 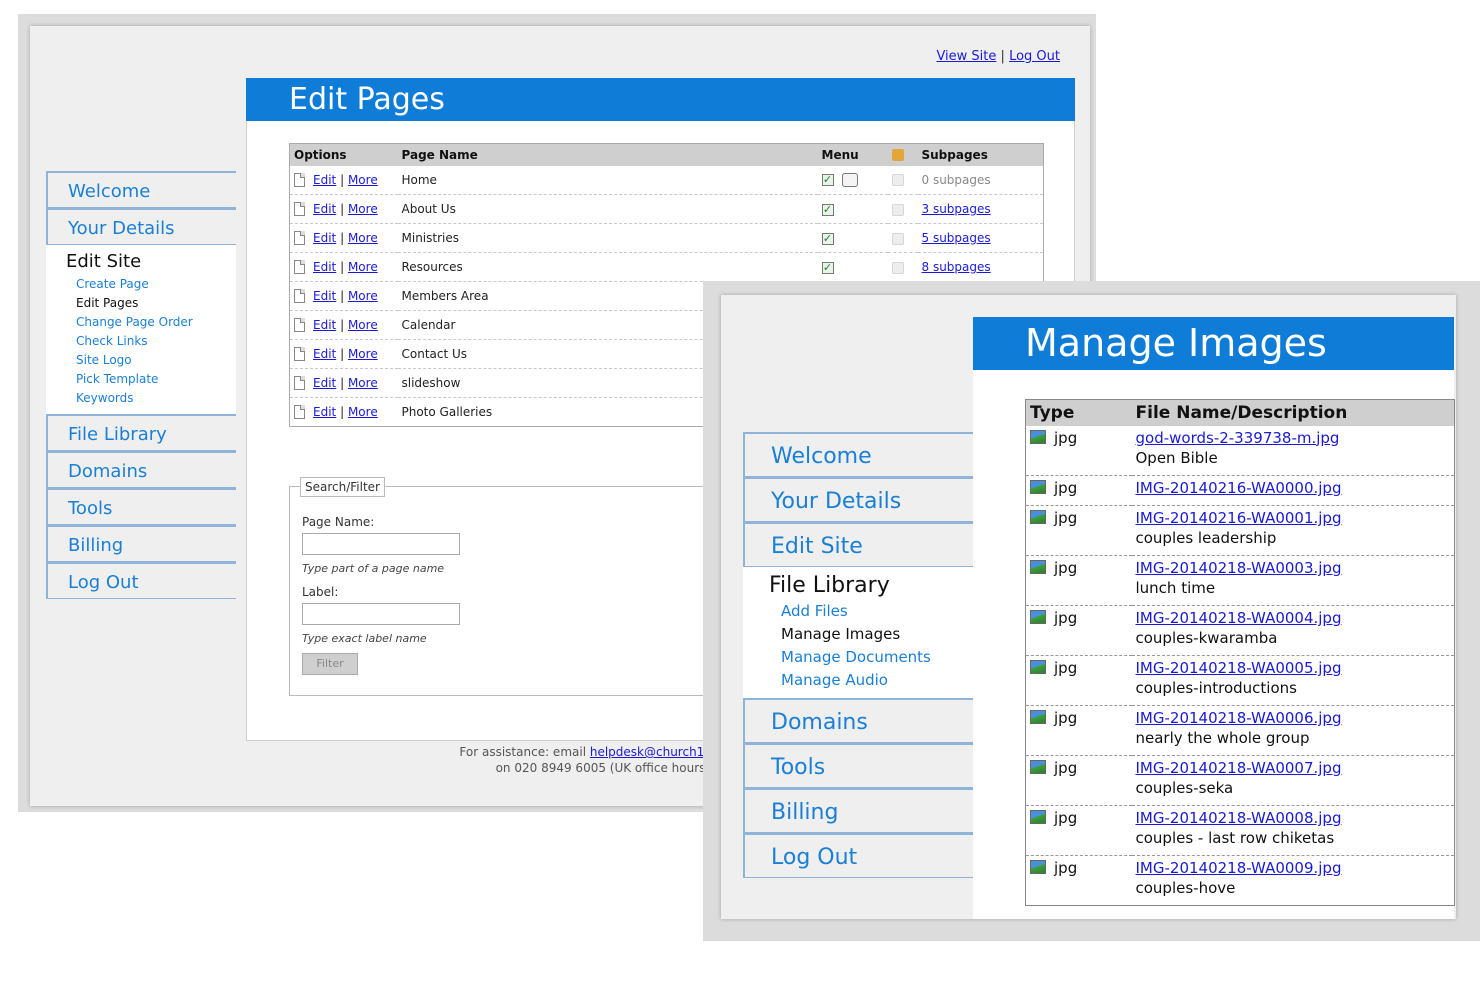 What do you see at coordinates (871, 611) in the screenshot?
I see `sidebar-subitem-add-files: Add Files` at bounding box center [871, 611].